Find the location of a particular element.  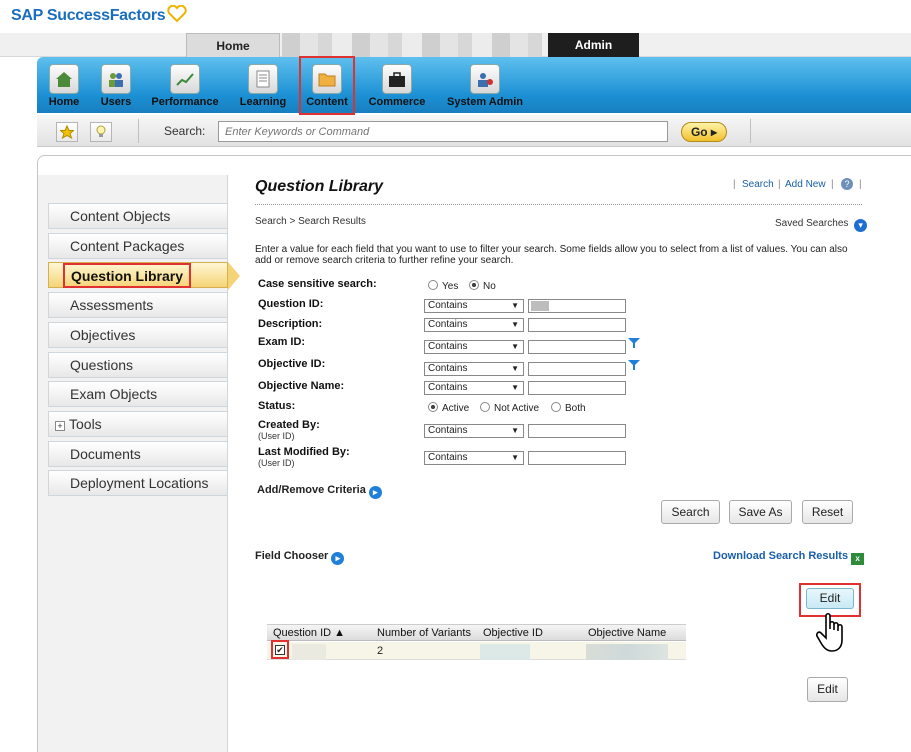

save-as-button: Save As is located at coordinates (760, 512).